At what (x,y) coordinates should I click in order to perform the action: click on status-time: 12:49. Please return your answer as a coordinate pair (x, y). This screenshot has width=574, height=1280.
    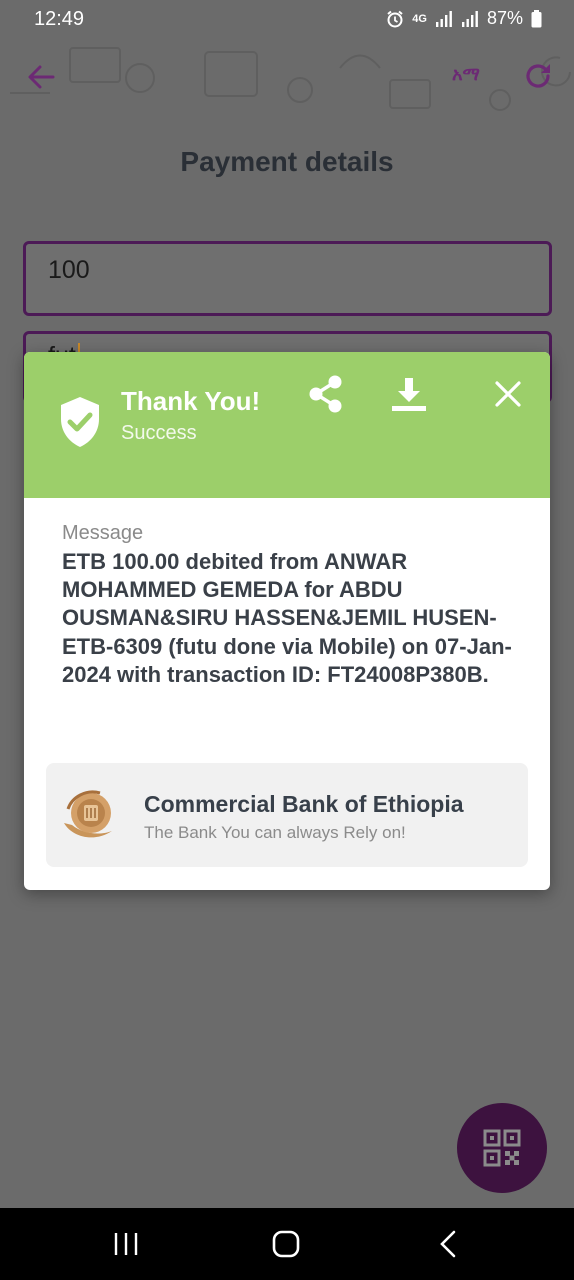
    Looking at the image, I should click on (59, 19).